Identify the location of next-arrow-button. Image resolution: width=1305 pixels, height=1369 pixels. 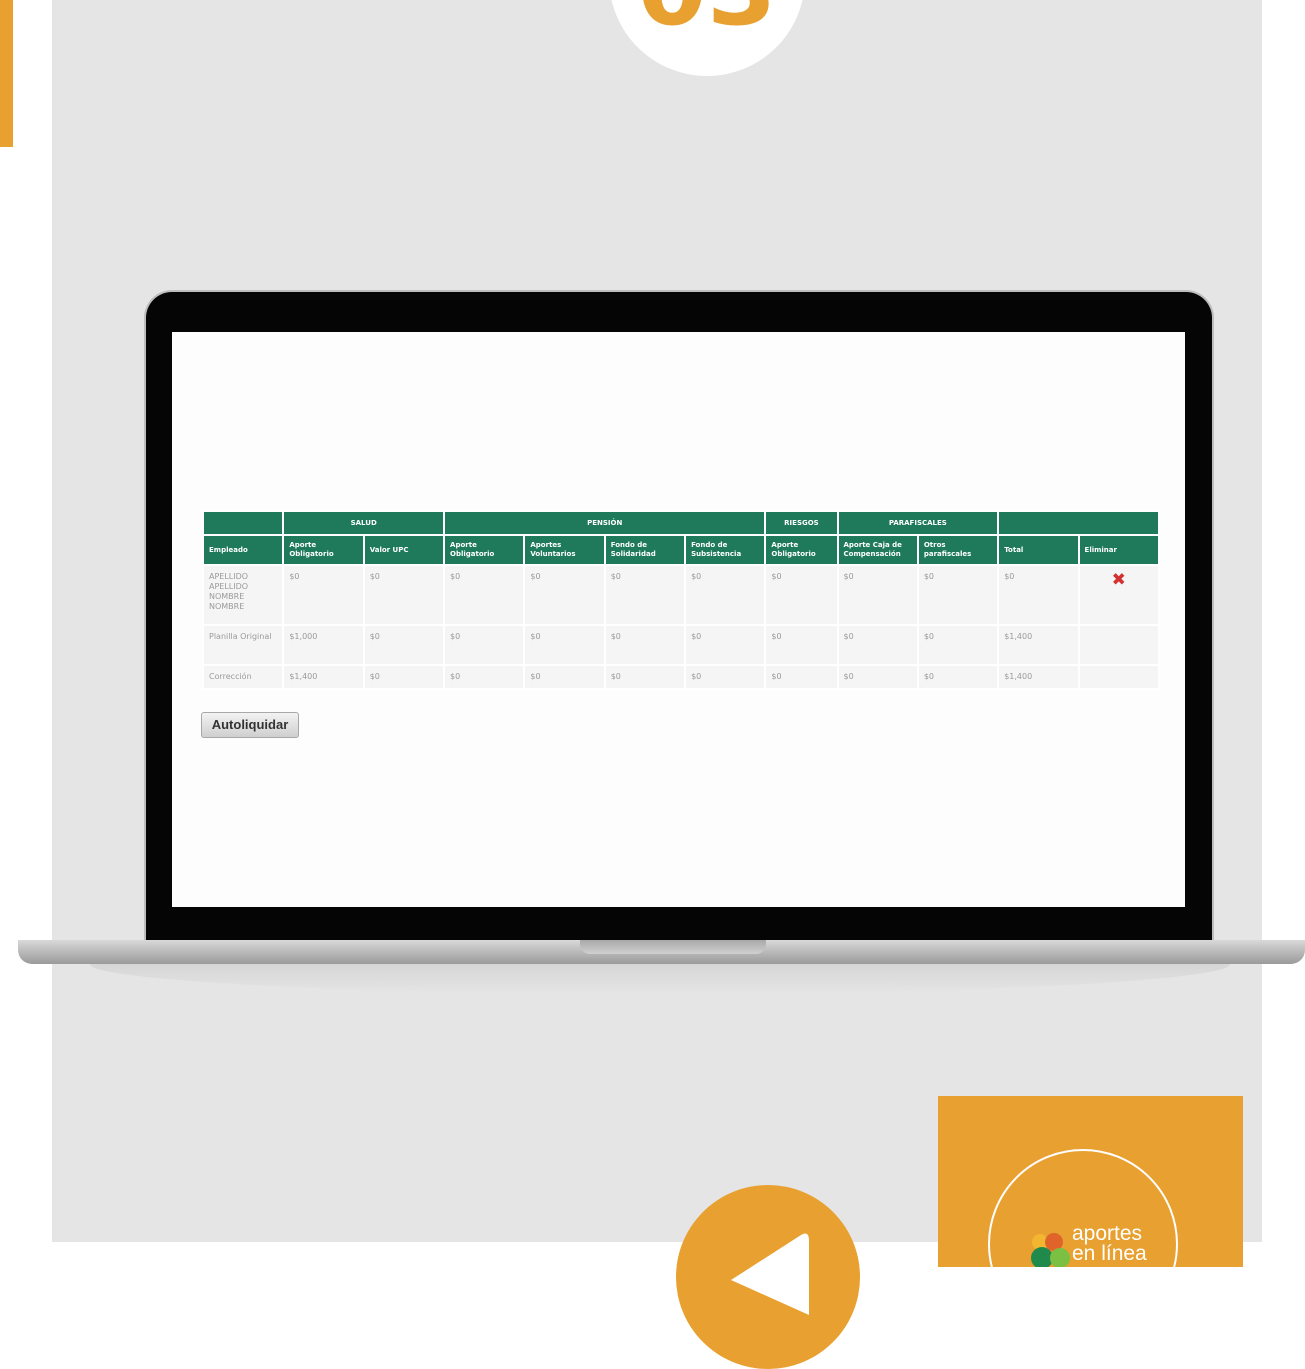
(768, 1277).